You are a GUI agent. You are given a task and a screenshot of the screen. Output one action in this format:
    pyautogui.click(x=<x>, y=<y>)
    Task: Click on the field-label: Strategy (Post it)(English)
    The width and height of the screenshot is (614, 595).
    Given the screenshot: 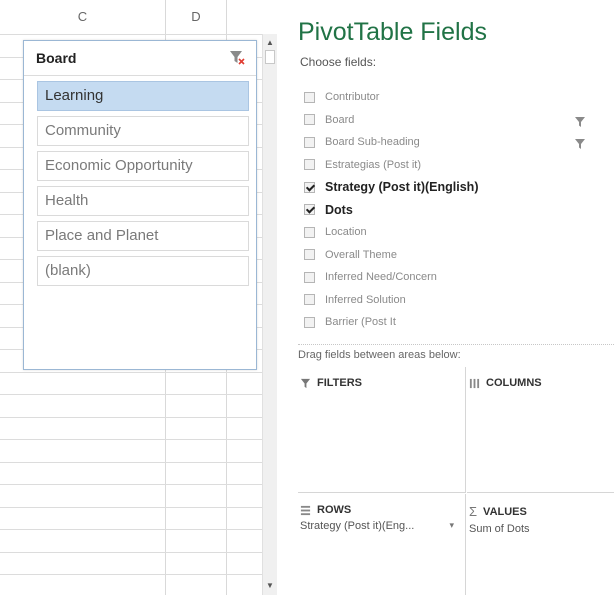 What is the action you would take?
    pyautogui.click(x=402, y=187)
    